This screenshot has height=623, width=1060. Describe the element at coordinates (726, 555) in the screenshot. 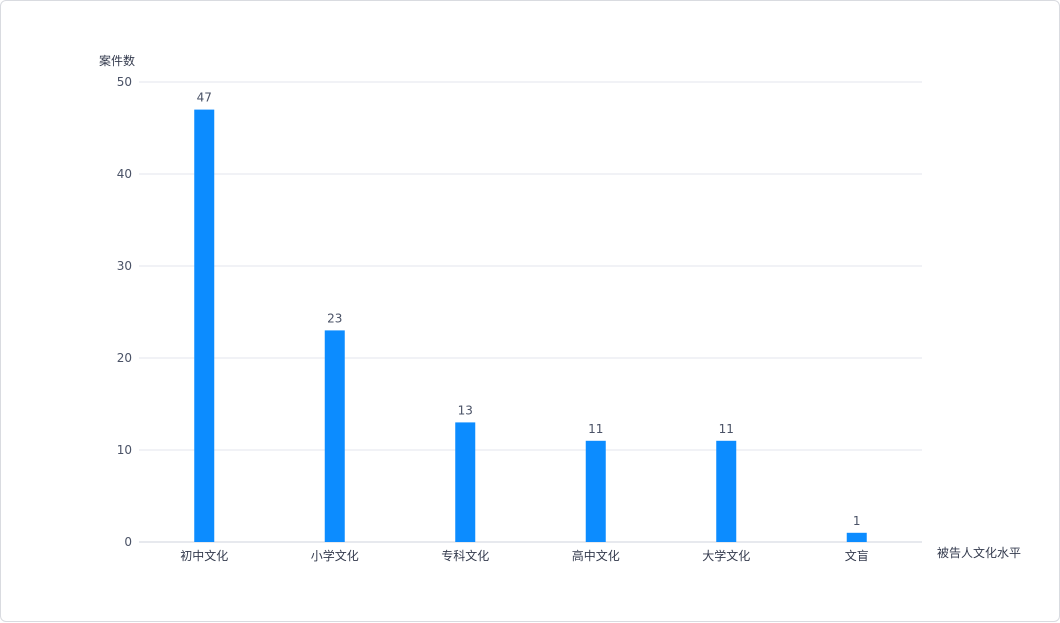

I see `x-category-label: 大学文化` at that location.